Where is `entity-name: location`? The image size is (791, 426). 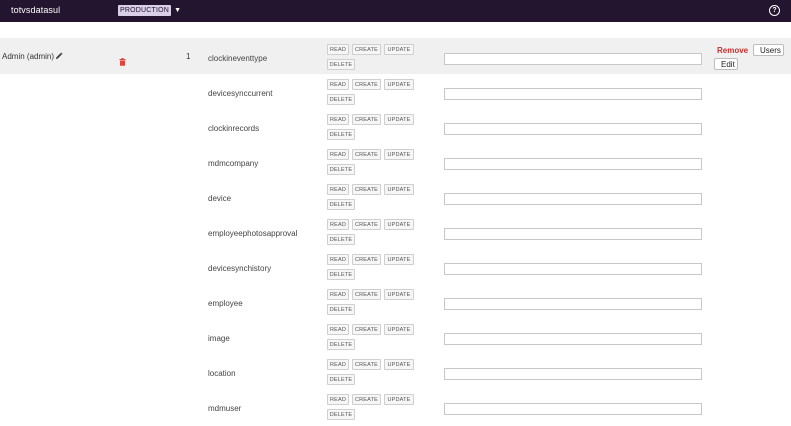 entity-name: location is located at coordinates (222, 373).